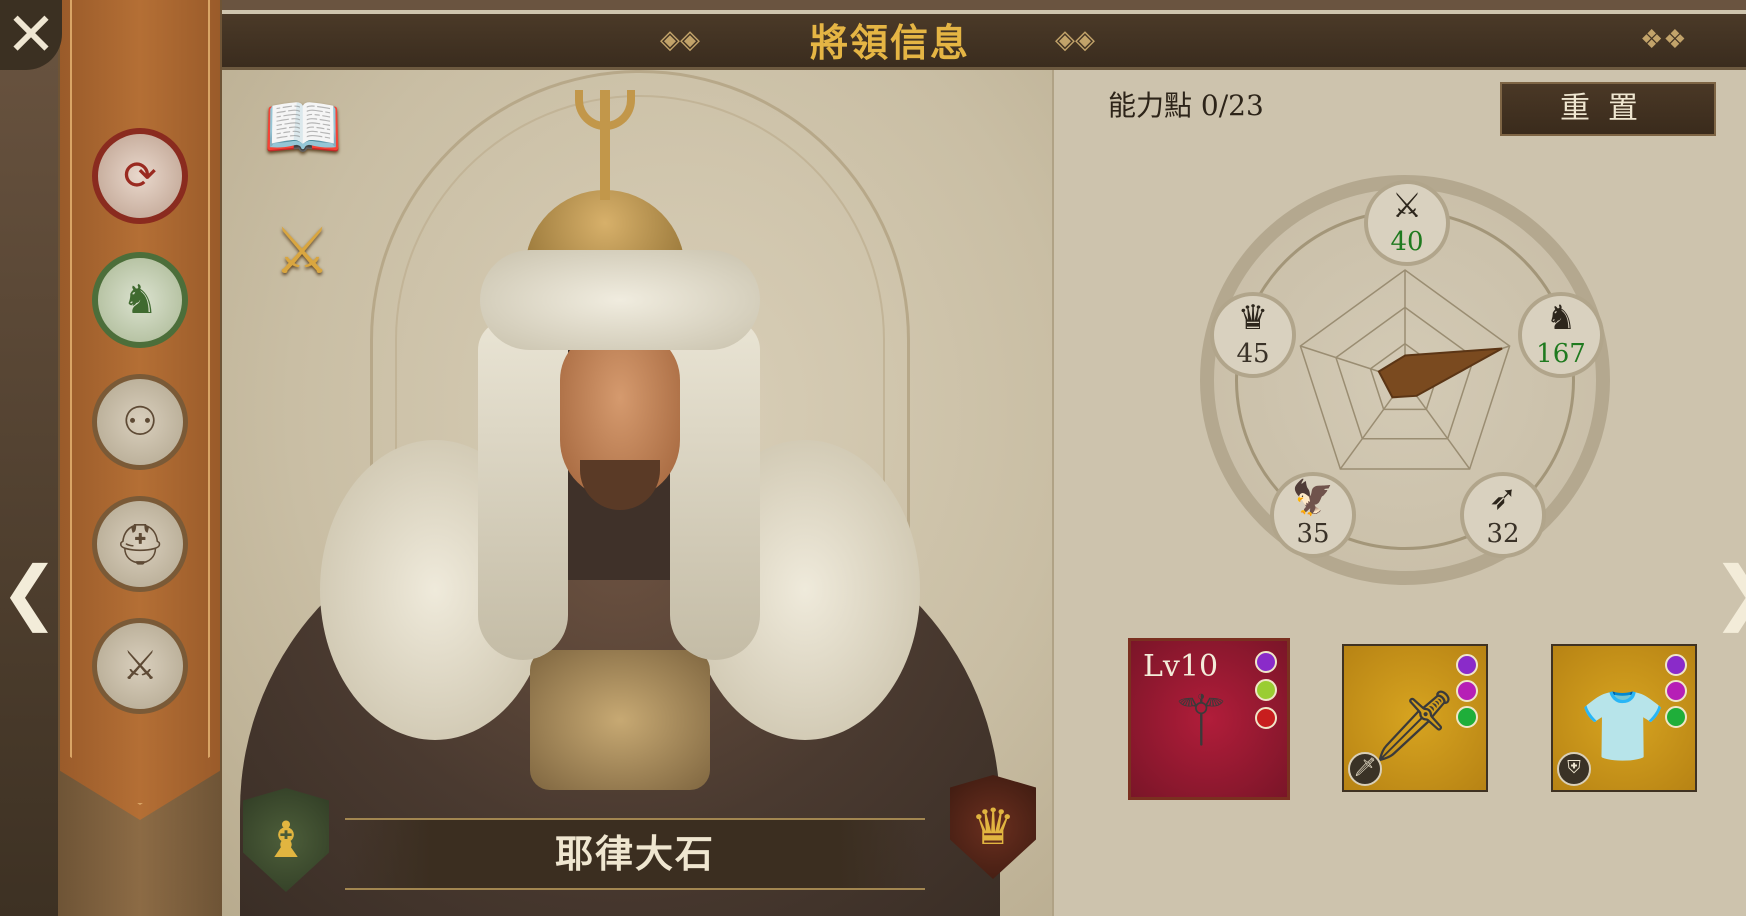 The width and height of the screenshot is (1746, 916). I want to click on chevron-left-icon: ❮, so click(29, 592).